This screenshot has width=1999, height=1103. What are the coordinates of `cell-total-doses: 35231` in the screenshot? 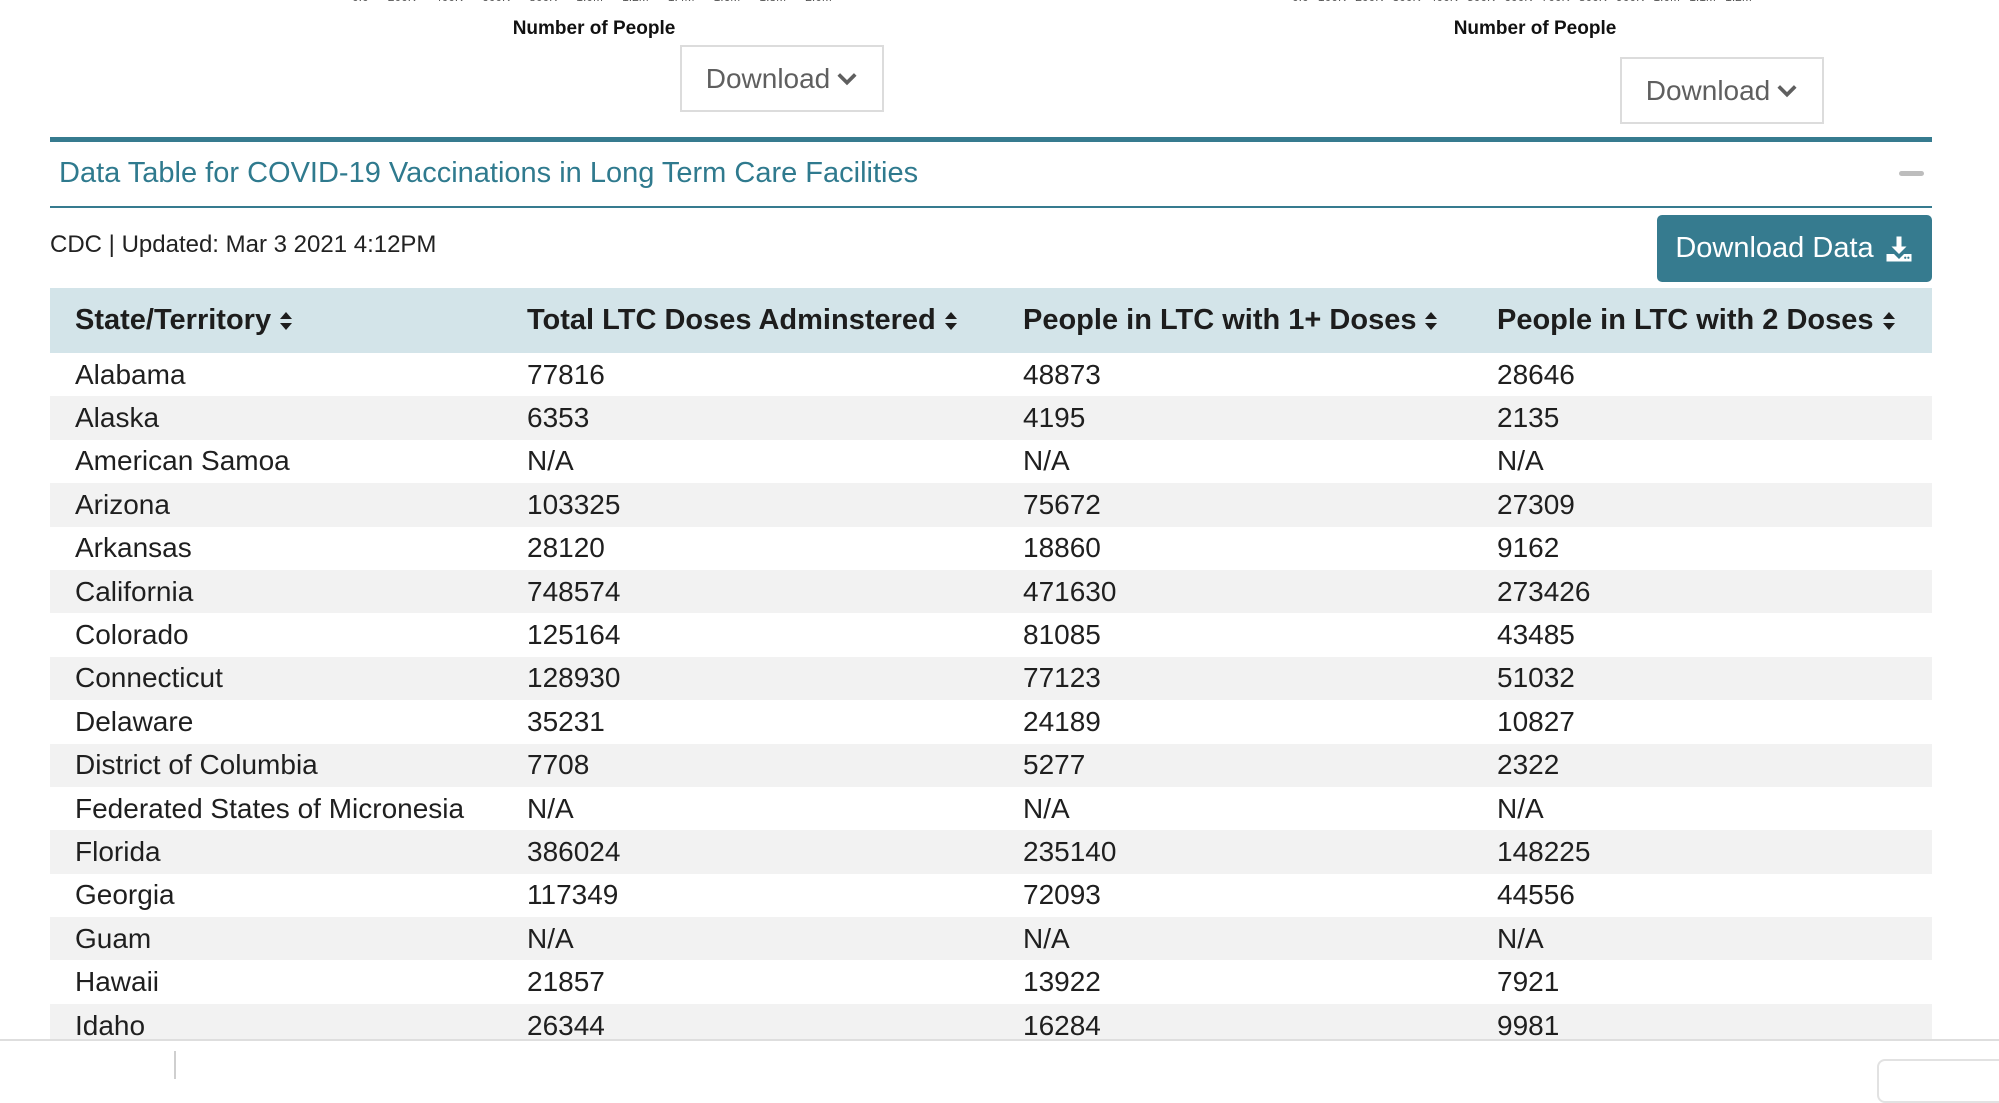 It's located at (566, 721).